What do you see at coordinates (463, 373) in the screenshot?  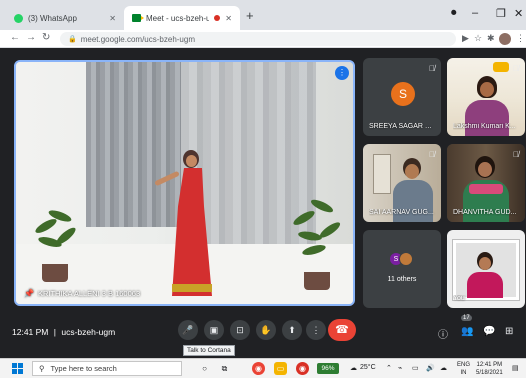 I see `region-code: IN` at bounding box center [463, 373].